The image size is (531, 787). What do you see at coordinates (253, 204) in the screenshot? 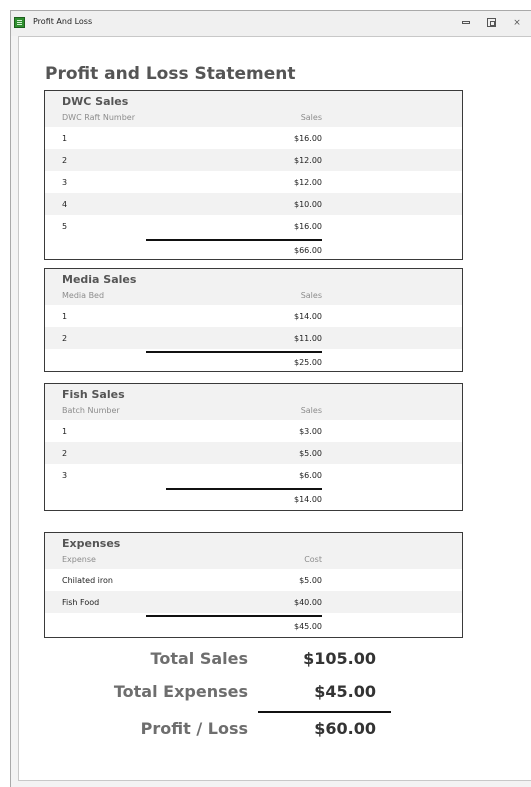
I see `table-row: 4 $10.00` at bounding box center [253, 204].